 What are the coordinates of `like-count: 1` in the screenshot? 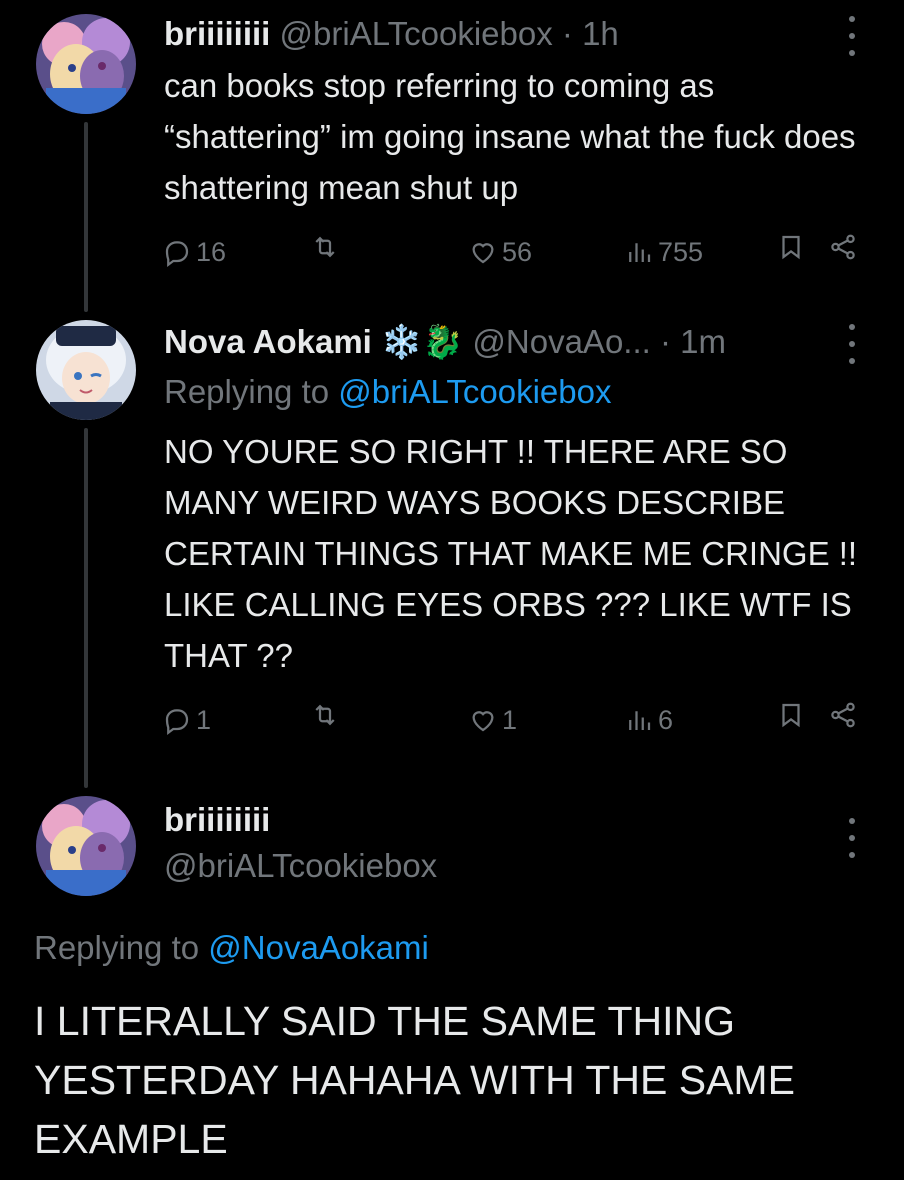 It's located at (510, 720).